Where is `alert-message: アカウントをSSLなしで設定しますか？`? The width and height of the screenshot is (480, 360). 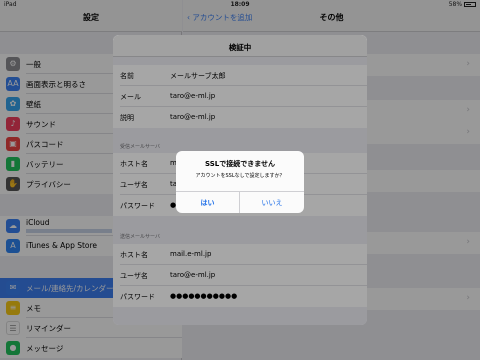 alert-message: アカウントをSSLなしで設定しますか？ is located at coordinates (240, 176).